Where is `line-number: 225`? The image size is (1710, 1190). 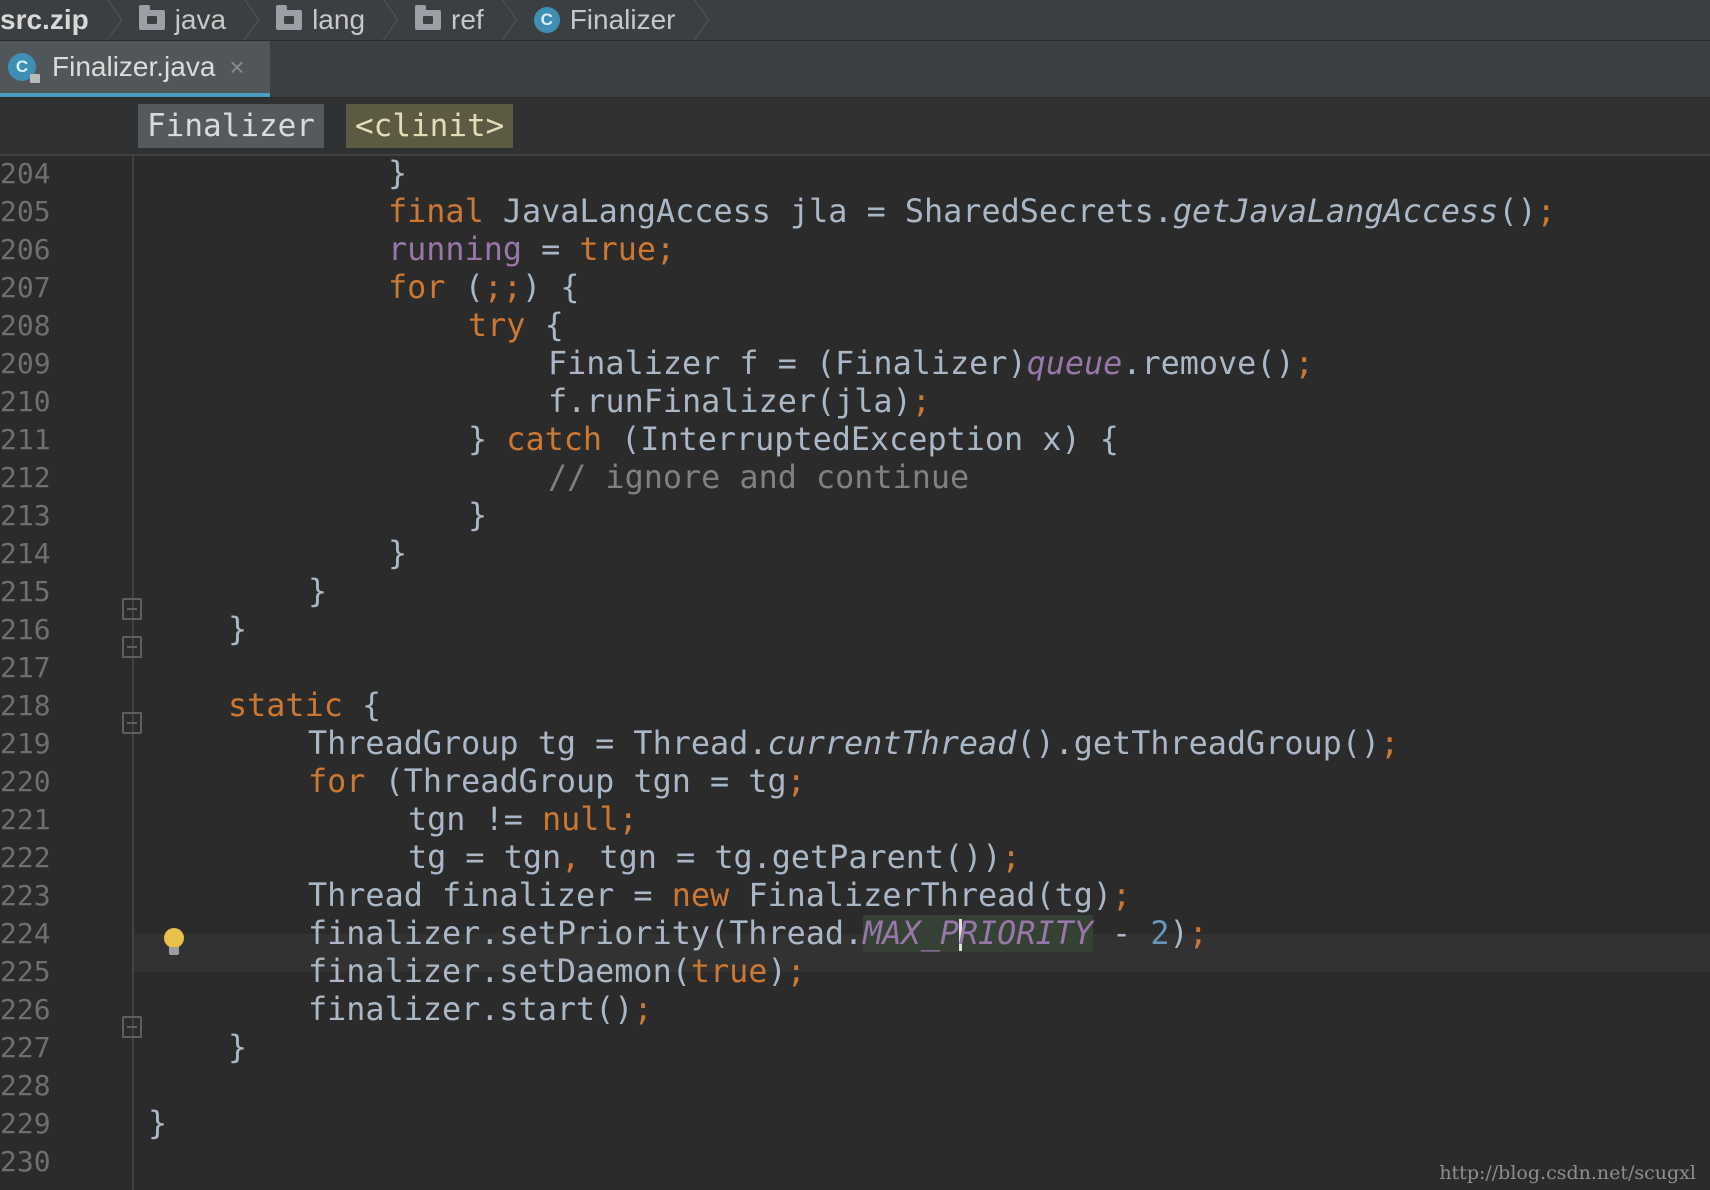 line-number: 225 is located at coordinates (25, 971).